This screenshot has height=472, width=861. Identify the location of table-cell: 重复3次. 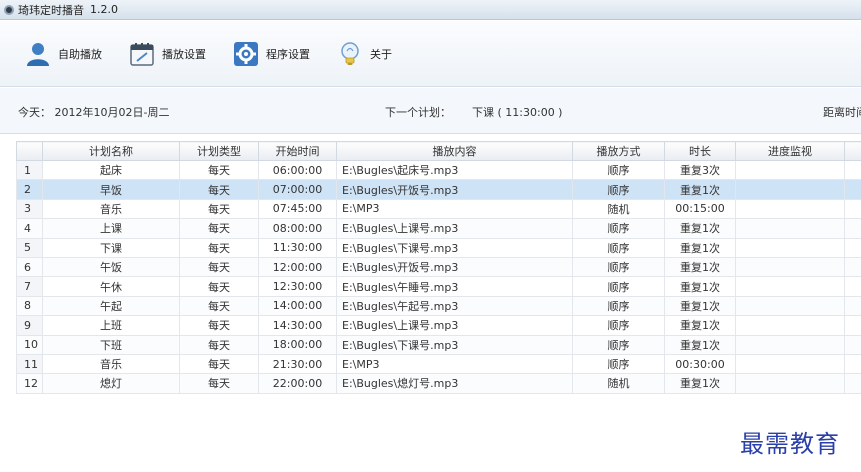
(700, 170).